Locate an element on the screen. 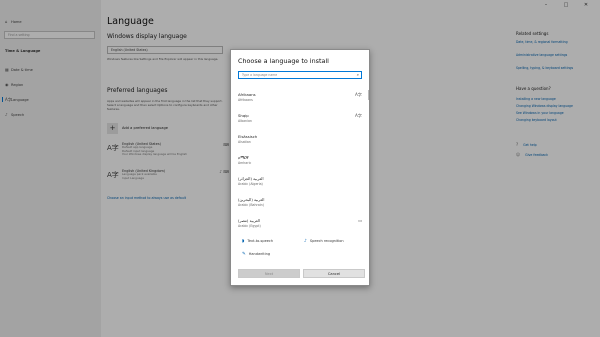 This screenshot has height=337, width=600. language-option: العربية (الجزائر) Arabic (Algeria) is located at coordinates (300, 183).